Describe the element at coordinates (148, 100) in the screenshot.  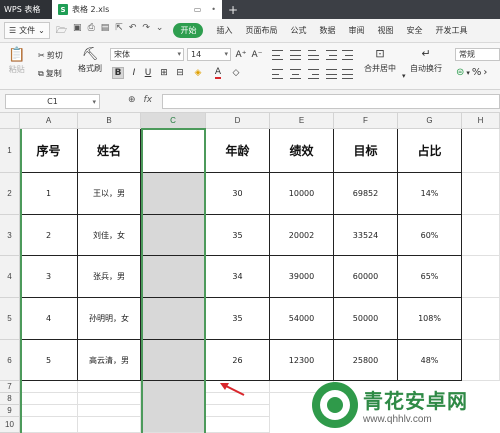
I see `fx-icon: fx` at that location.